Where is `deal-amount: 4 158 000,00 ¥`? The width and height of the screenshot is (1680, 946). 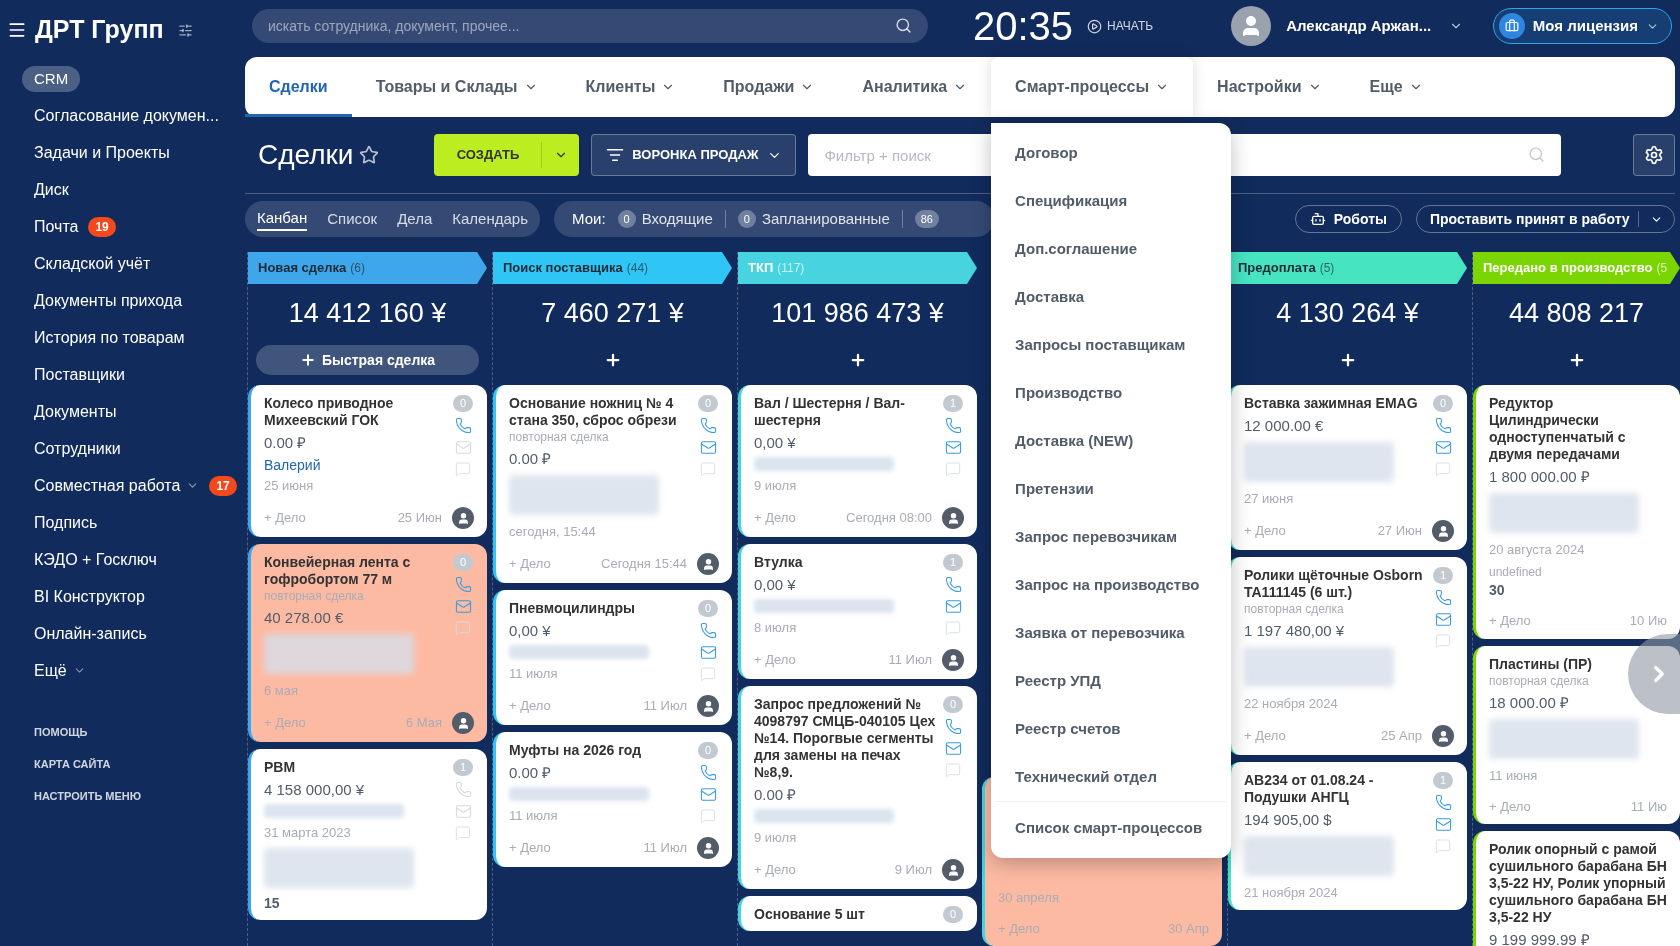
deal-amount: 4 158 000,00 ¥ is located at coordinates (315, 790).